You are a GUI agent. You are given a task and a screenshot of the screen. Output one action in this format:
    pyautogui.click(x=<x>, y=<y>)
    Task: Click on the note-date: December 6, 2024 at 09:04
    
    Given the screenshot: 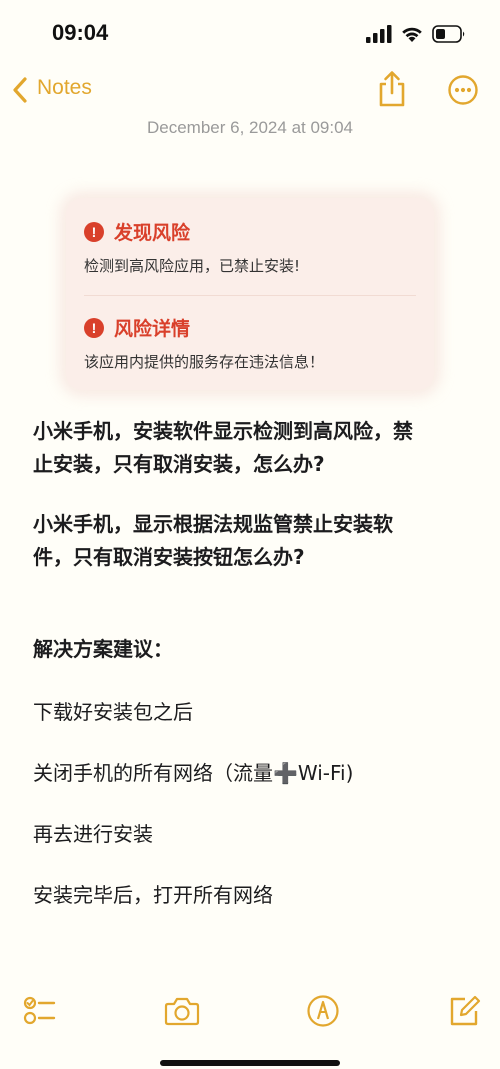 What is the action you would take?
    pyautogui.click(x=250, y=127)
    